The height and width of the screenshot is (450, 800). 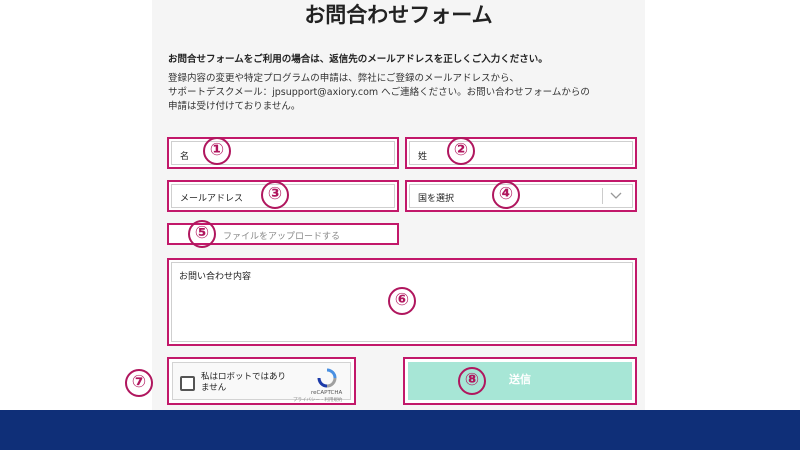 I want to click on marker-3: ③, so click(x=275, y=195).